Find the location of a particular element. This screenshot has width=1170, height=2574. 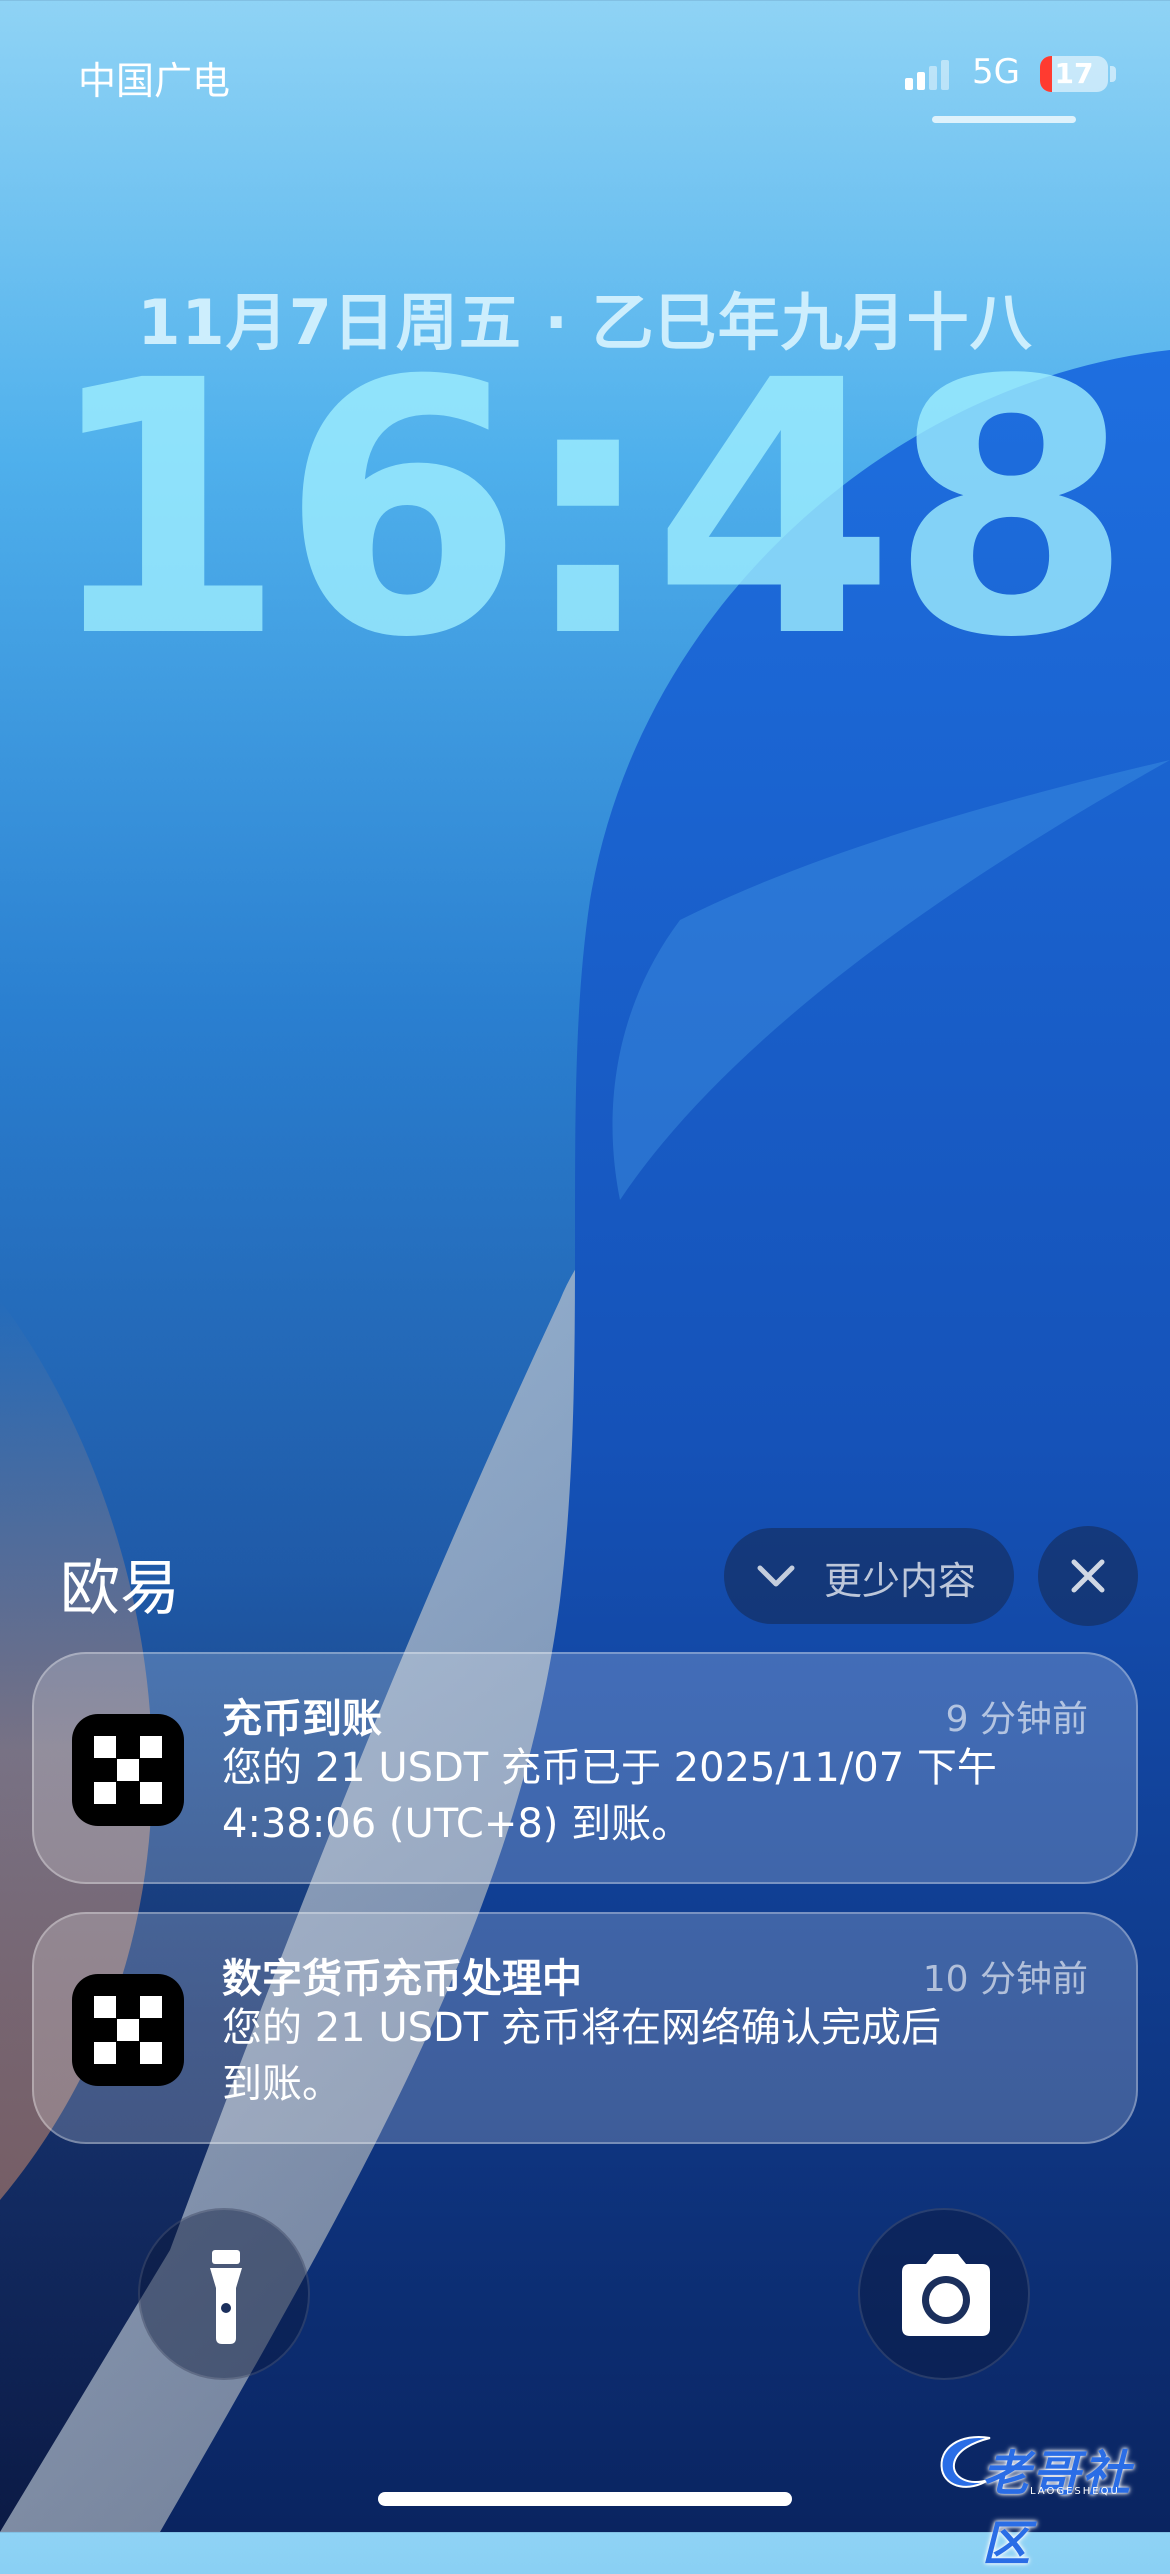

watermark-text: 老哥社区 is located at coordinates (1057, 2509).